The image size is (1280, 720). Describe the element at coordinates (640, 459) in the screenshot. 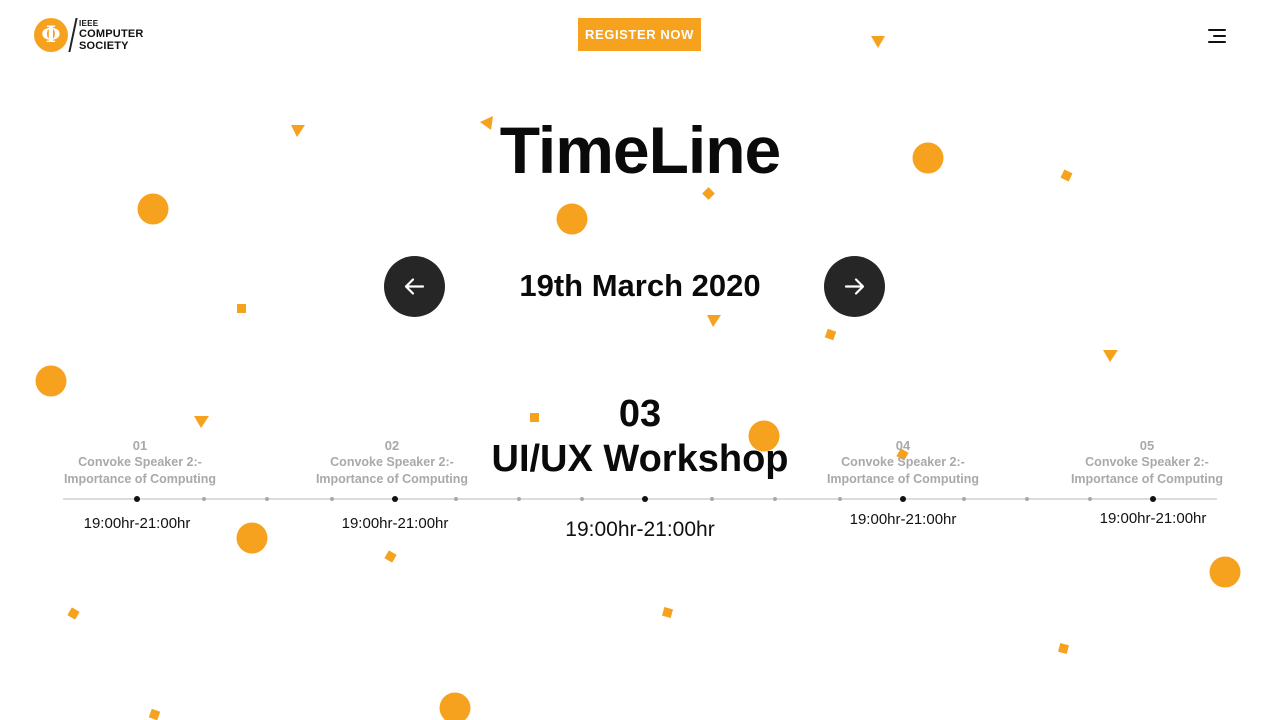

I see `active-event-title: UI/UX Workshop` at that location.